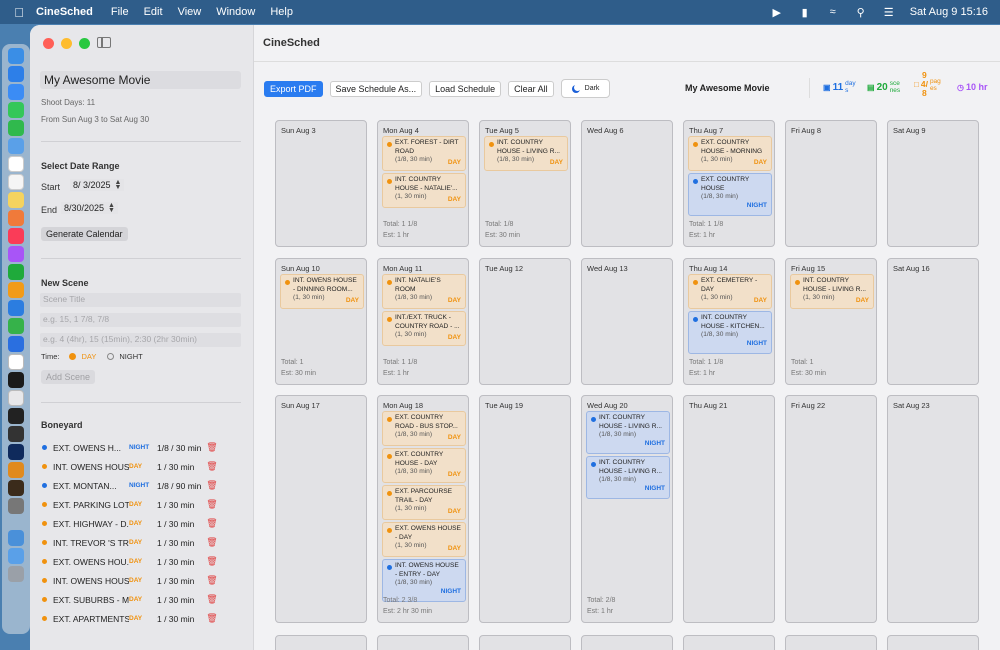 Image resolution: width=1000 pixels, height=650 pixels. Describe the element at coordinates (424, 465) in the screenshot. I see `scene-card: EXT. COUNTRY HOUSE - DAY (1/8, 30 min) DAY` at that location.